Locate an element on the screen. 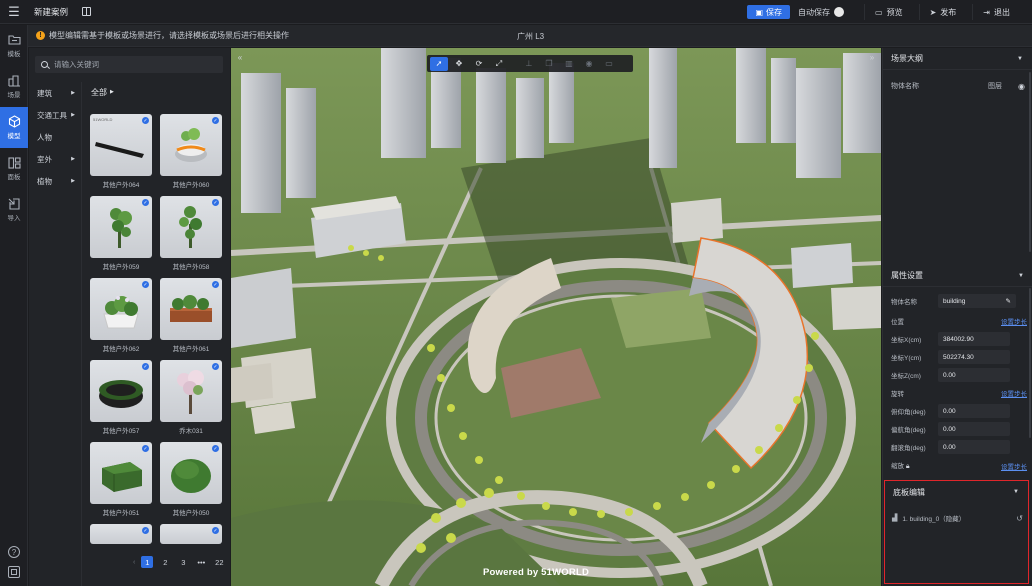 The width and height of the screenshot is (1032, 586). position-step-link: 设置步长 is located at coordinates (1014, 321).